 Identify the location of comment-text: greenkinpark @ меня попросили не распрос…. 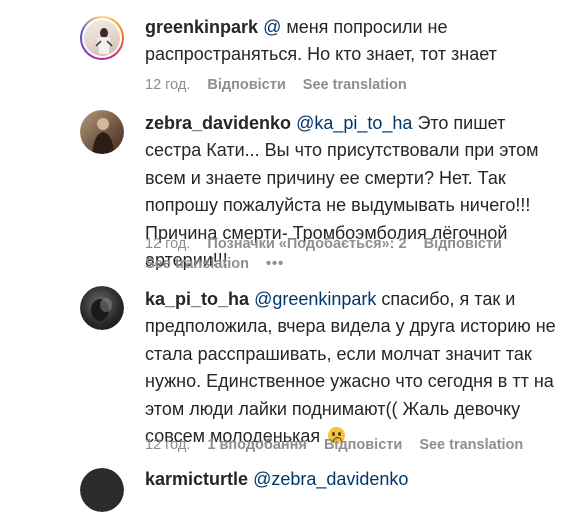
(355, 41).